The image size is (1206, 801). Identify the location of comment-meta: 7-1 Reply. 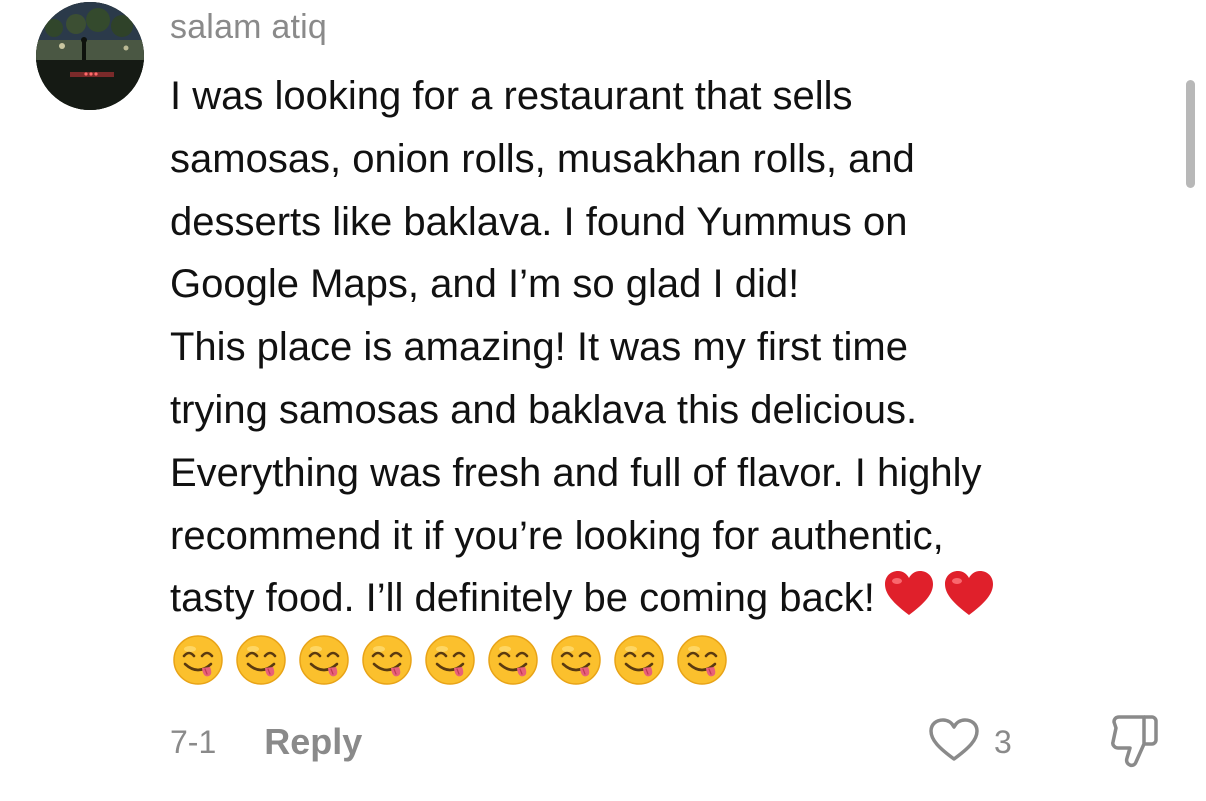
(266, 742).